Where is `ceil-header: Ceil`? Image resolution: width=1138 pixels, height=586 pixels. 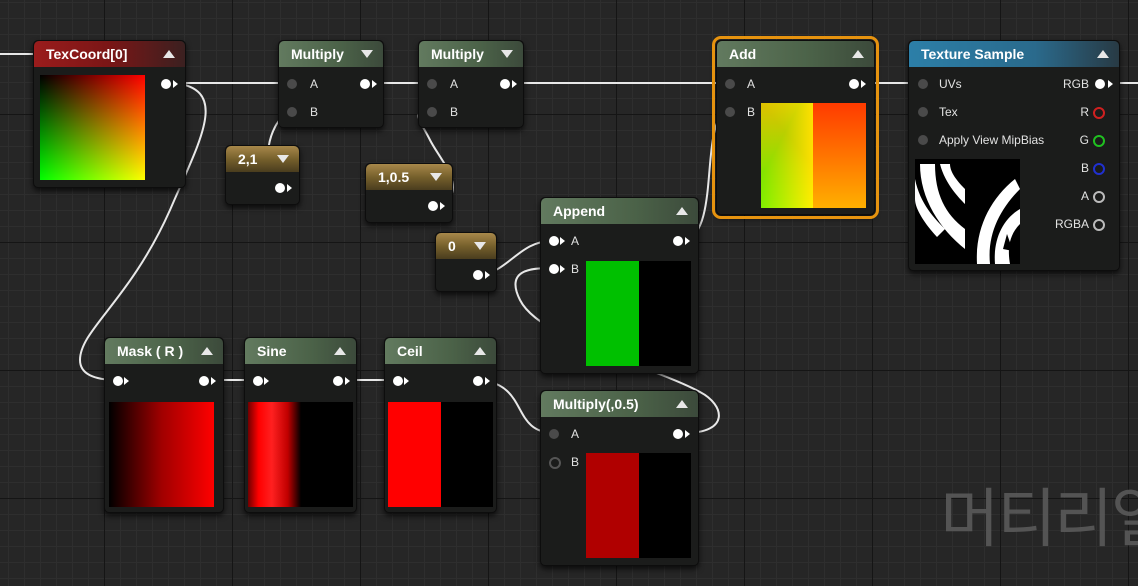 ceil-header: Ceil is located at coordinates (440, 351).